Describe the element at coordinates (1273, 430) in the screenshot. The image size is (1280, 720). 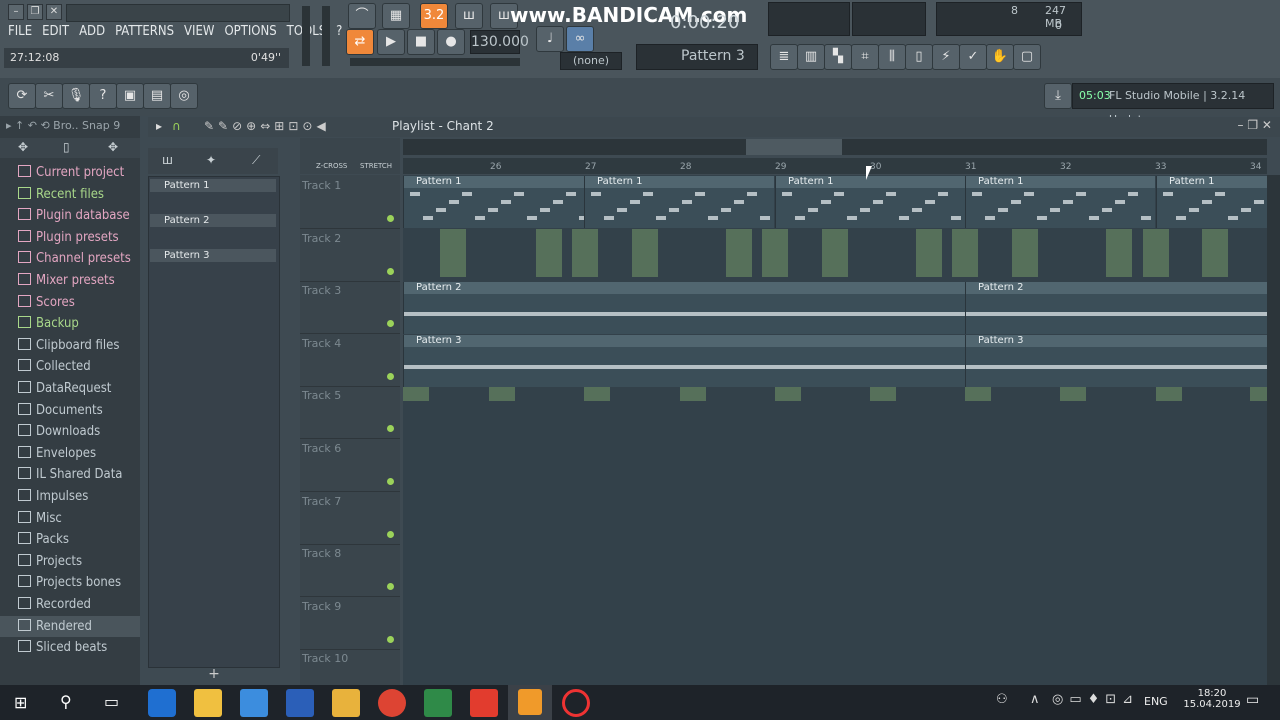
I see `vertical-scrollbar` at that location.